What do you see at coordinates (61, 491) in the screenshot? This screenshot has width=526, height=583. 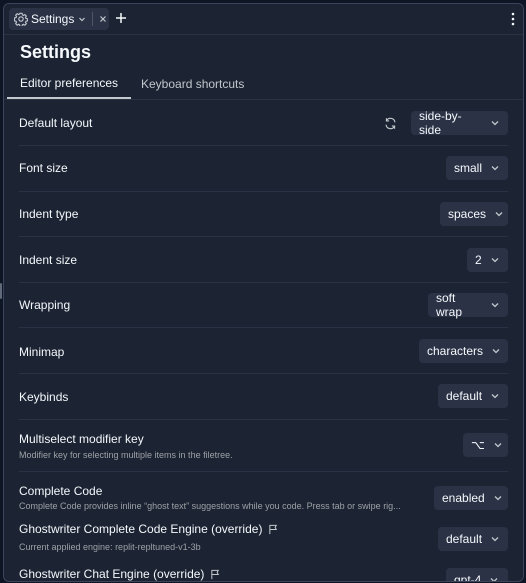 I see `setting-label: Complete Code` at bounding box center [61, 491].